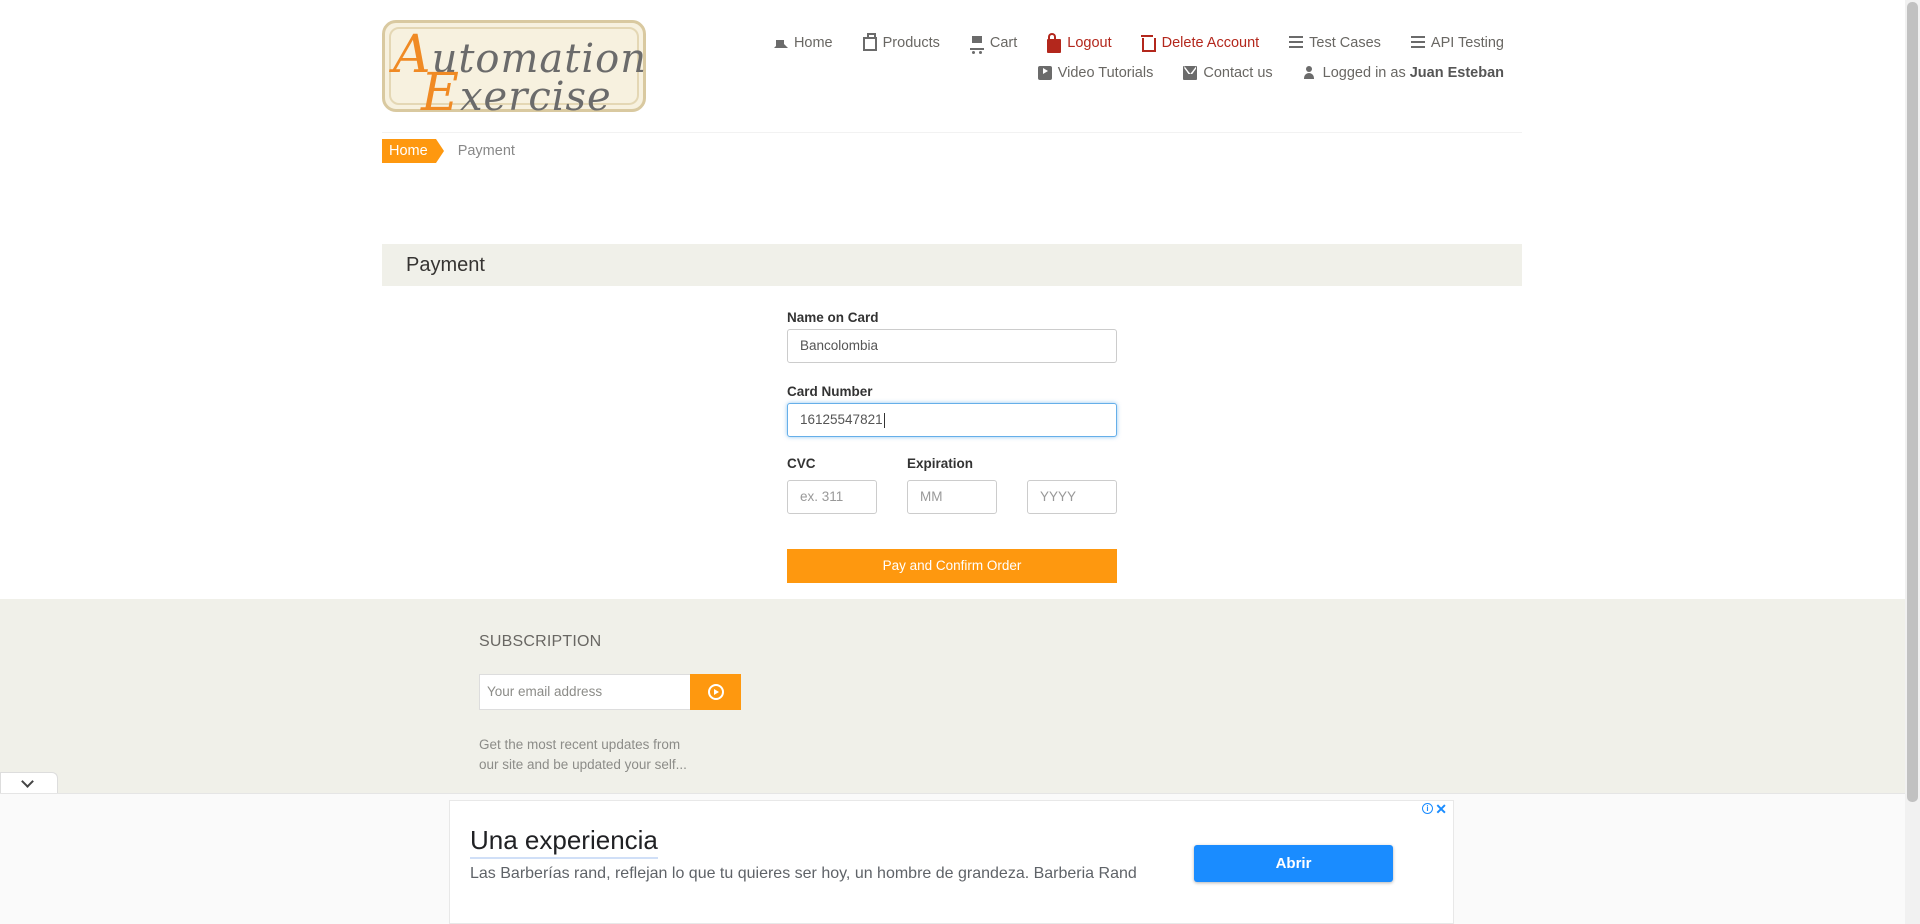 This screenshot has width=1920, height=924. I want to click on envelope-icon, so click(1190, 73).